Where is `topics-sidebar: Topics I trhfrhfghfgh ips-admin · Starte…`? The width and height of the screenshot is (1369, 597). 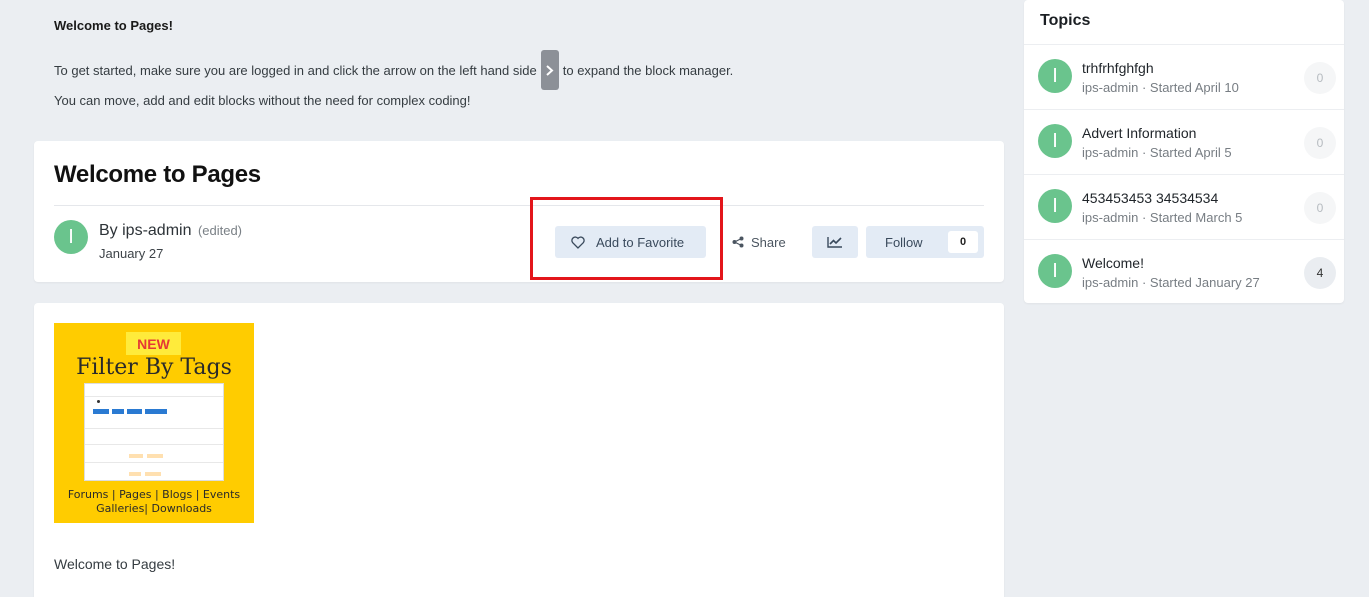
topics-sidebar: Topics I trhfrhfghfgh ips-admin · Starte… is located at coordinates (1184, 151).